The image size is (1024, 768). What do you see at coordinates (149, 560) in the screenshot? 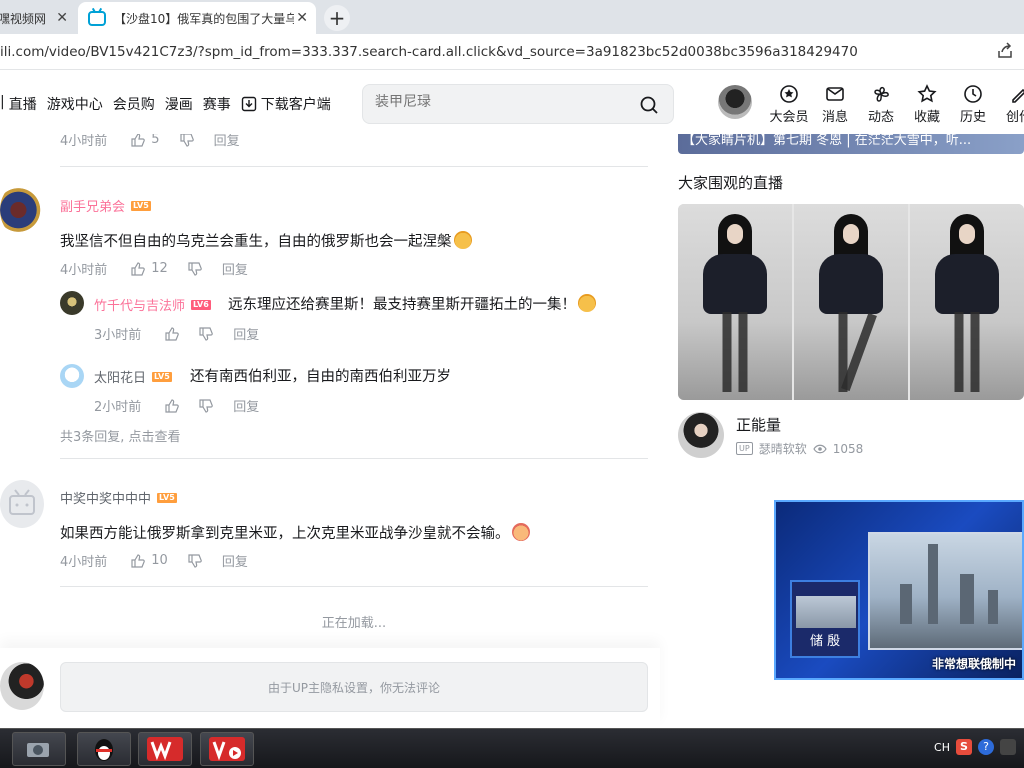
I see `like-button: 10` at bounding box center [149, 560].